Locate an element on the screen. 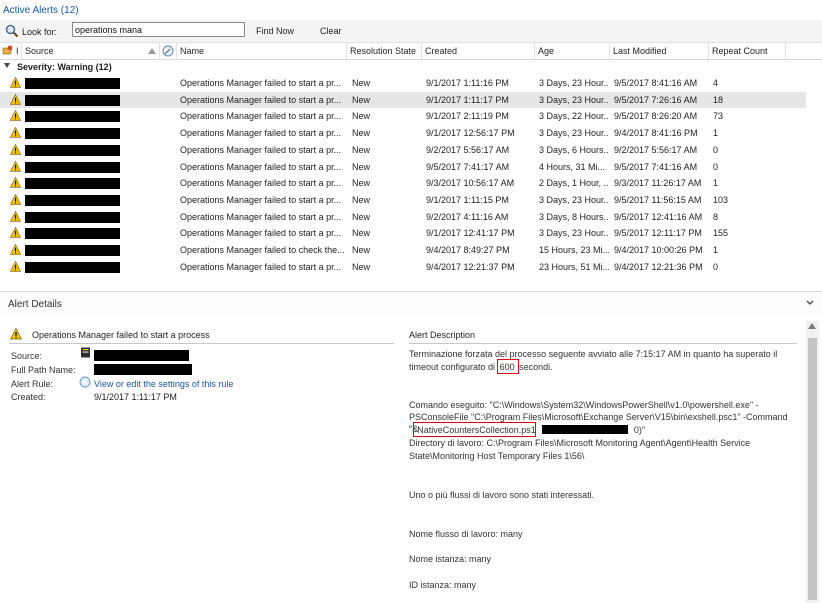  view-edit-rule-link: View or edit the settings of this rule is located at coordinates (163, 384).